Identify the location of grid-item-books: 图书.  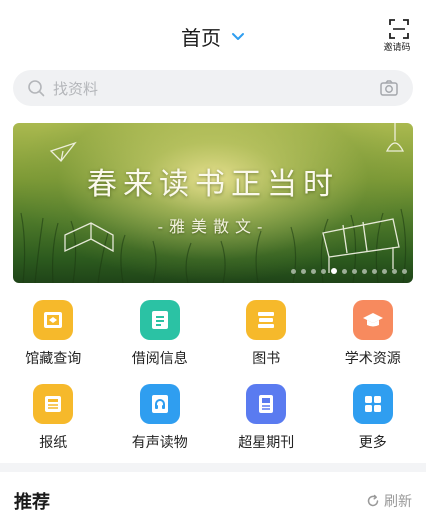
(266, 342).